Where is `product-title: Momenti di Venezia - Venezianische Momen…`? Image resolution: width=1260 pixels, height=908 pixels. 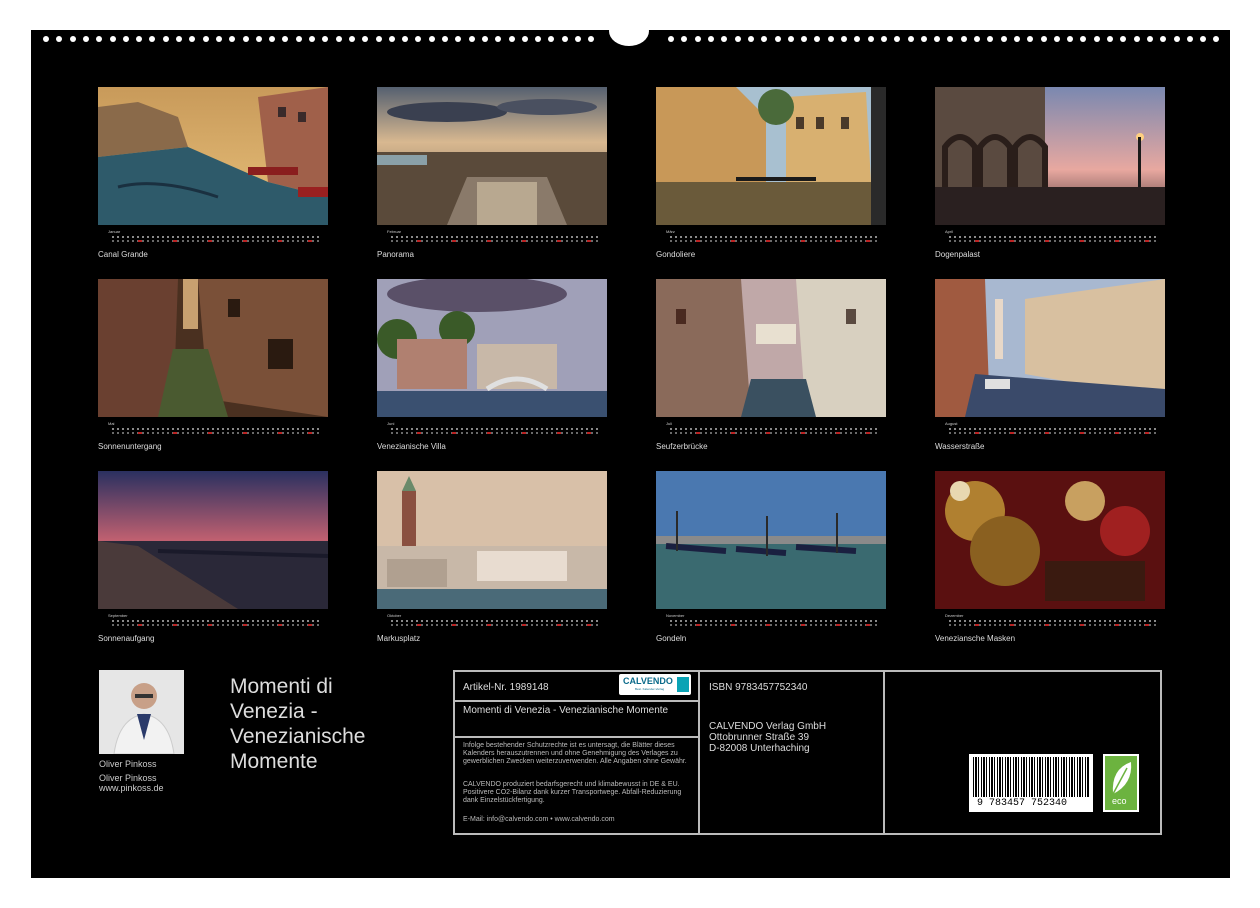 product-title: Momenti di Venezia - Venezianische Momen… is located at coordinates (566, 710).